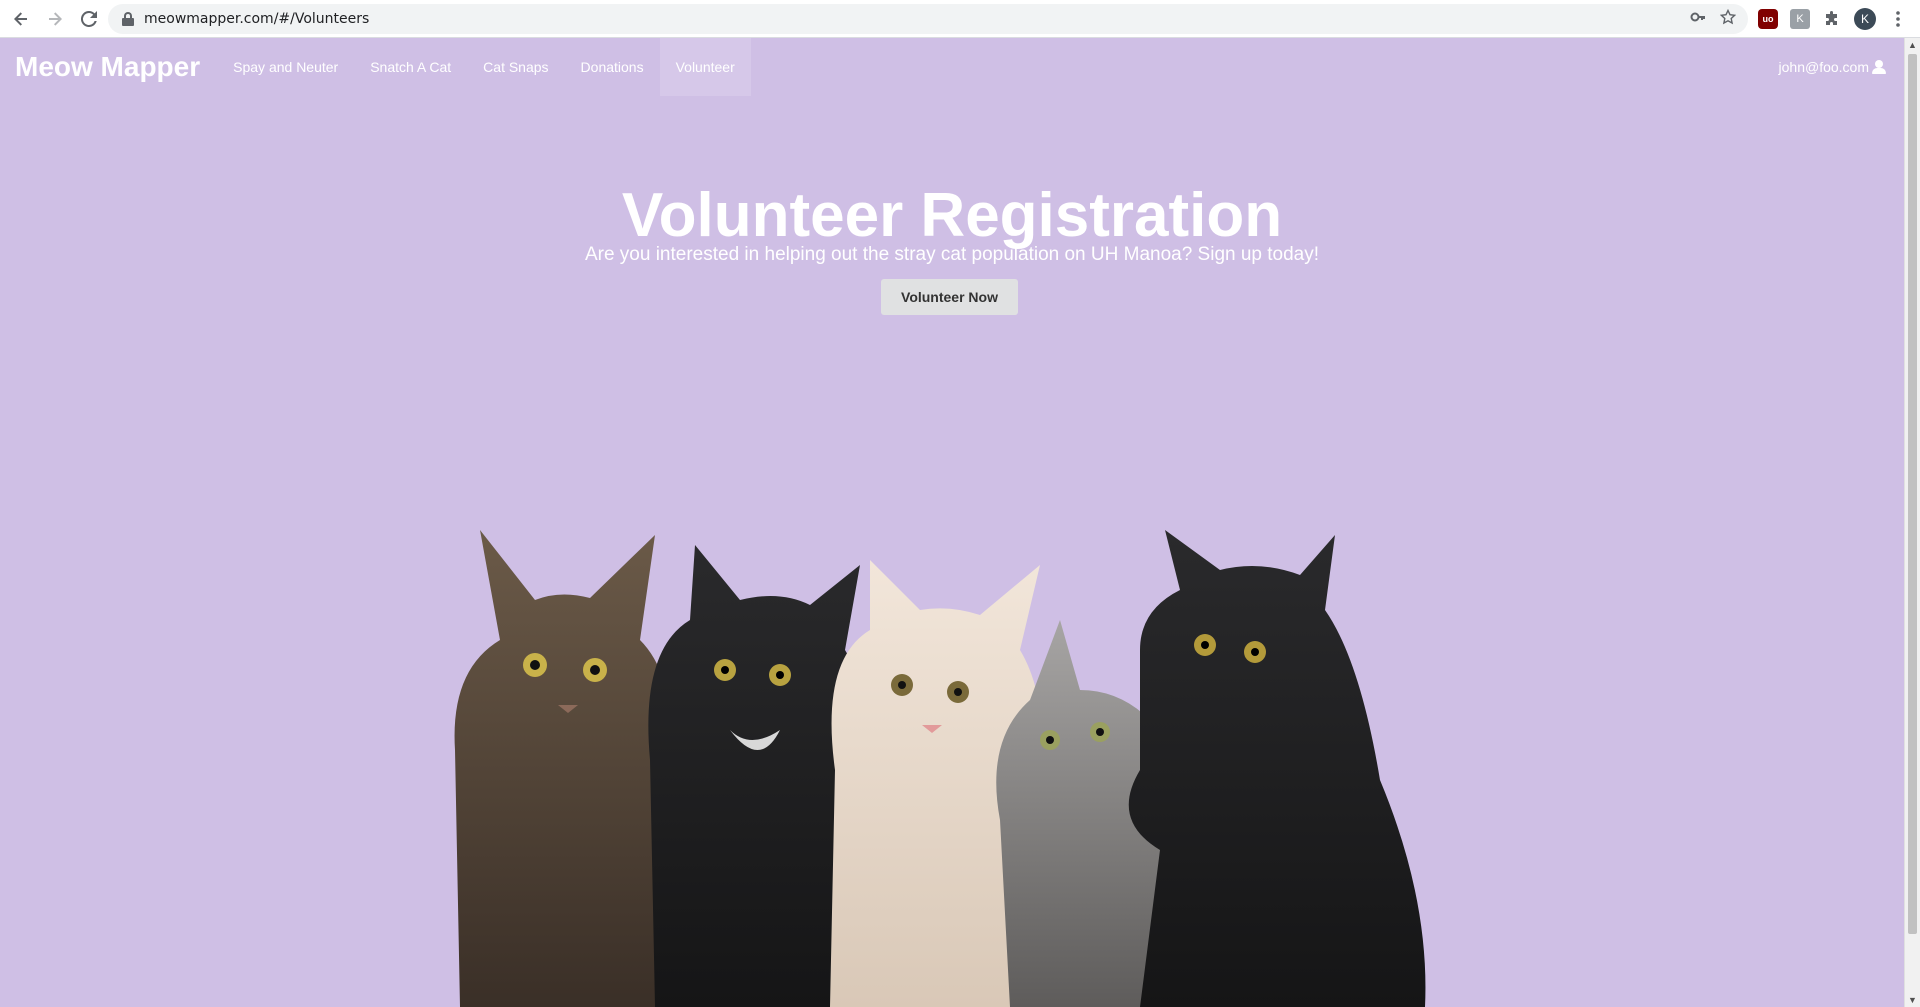 The height and width of the screenshot is (1007, 1920). Describe the element at coordinates (1277, 768) in the screenshot. I see `black-fluffy-kitten` at that location.